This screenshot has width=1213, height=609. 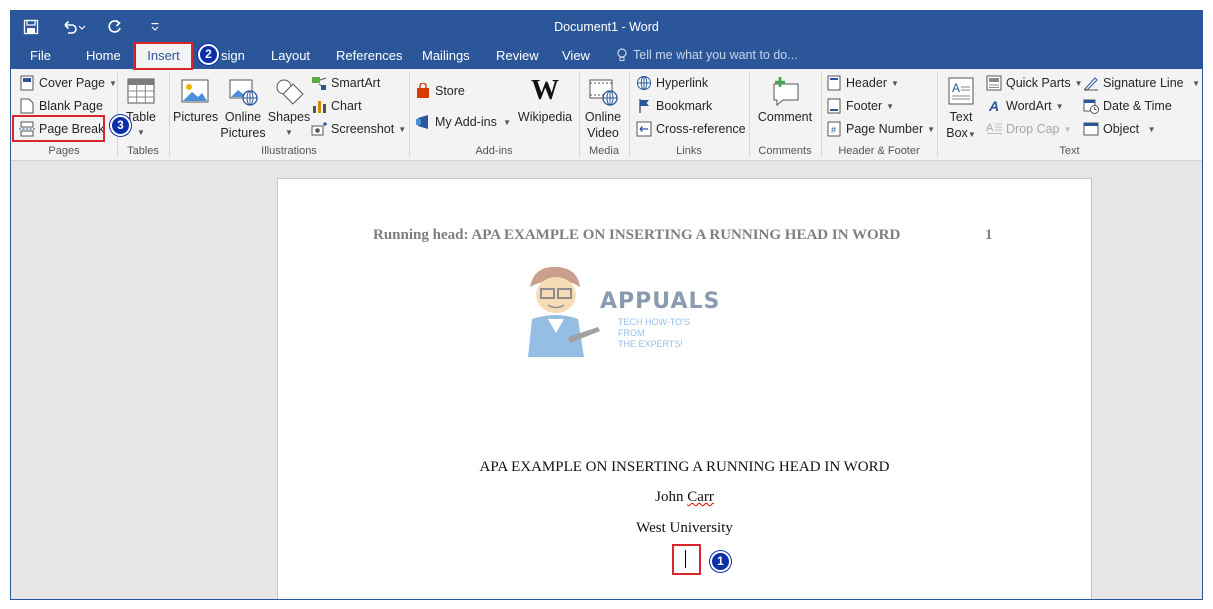 I want to click on footer-button: Footer ▼, so click(x=860, y=106).